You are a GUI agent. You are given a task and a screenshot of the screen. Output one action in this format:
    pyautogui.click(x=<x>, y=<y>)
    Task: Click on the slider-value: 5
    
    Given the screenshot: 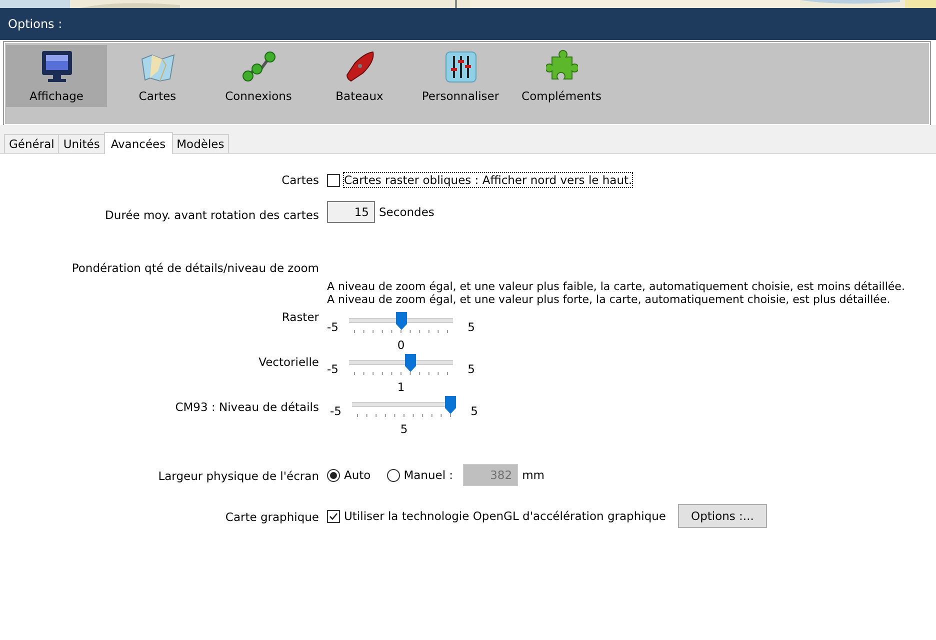 What is the action you would take?
    pyautogui.click(x=404, y=428)
    